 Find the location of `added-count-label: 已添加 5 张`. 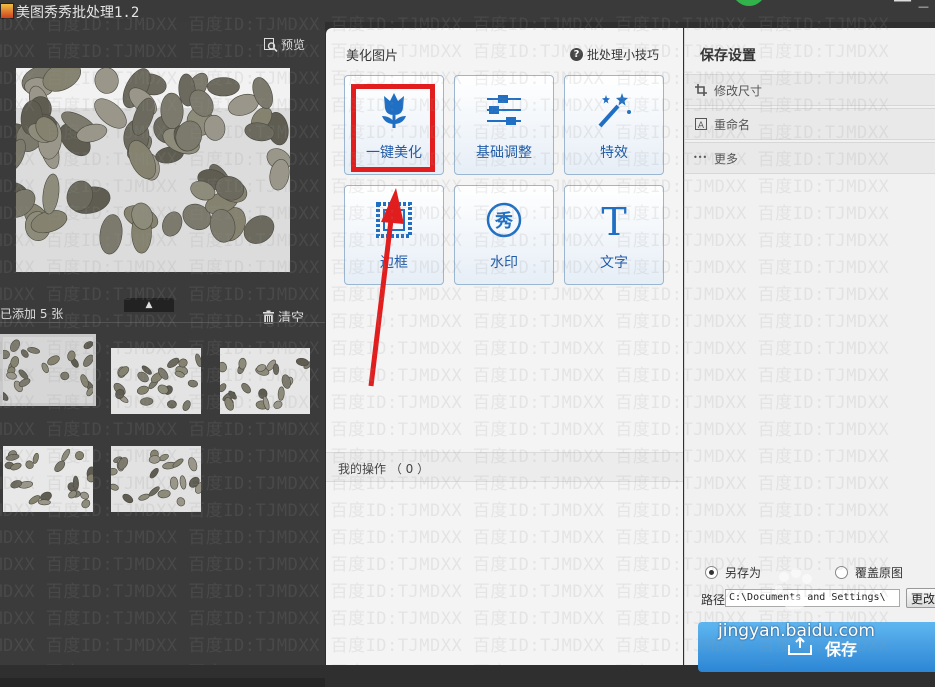

added-count-label: 已添加 5 张 is located at coordinates (32, 314).